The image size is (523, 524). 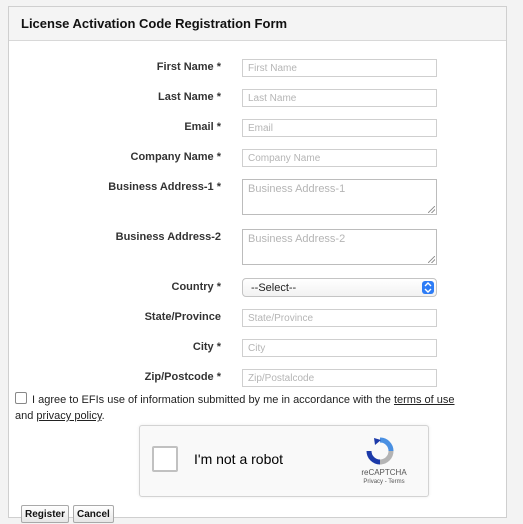 I want to click on email-label: Email *, so click(x=202, y=127).